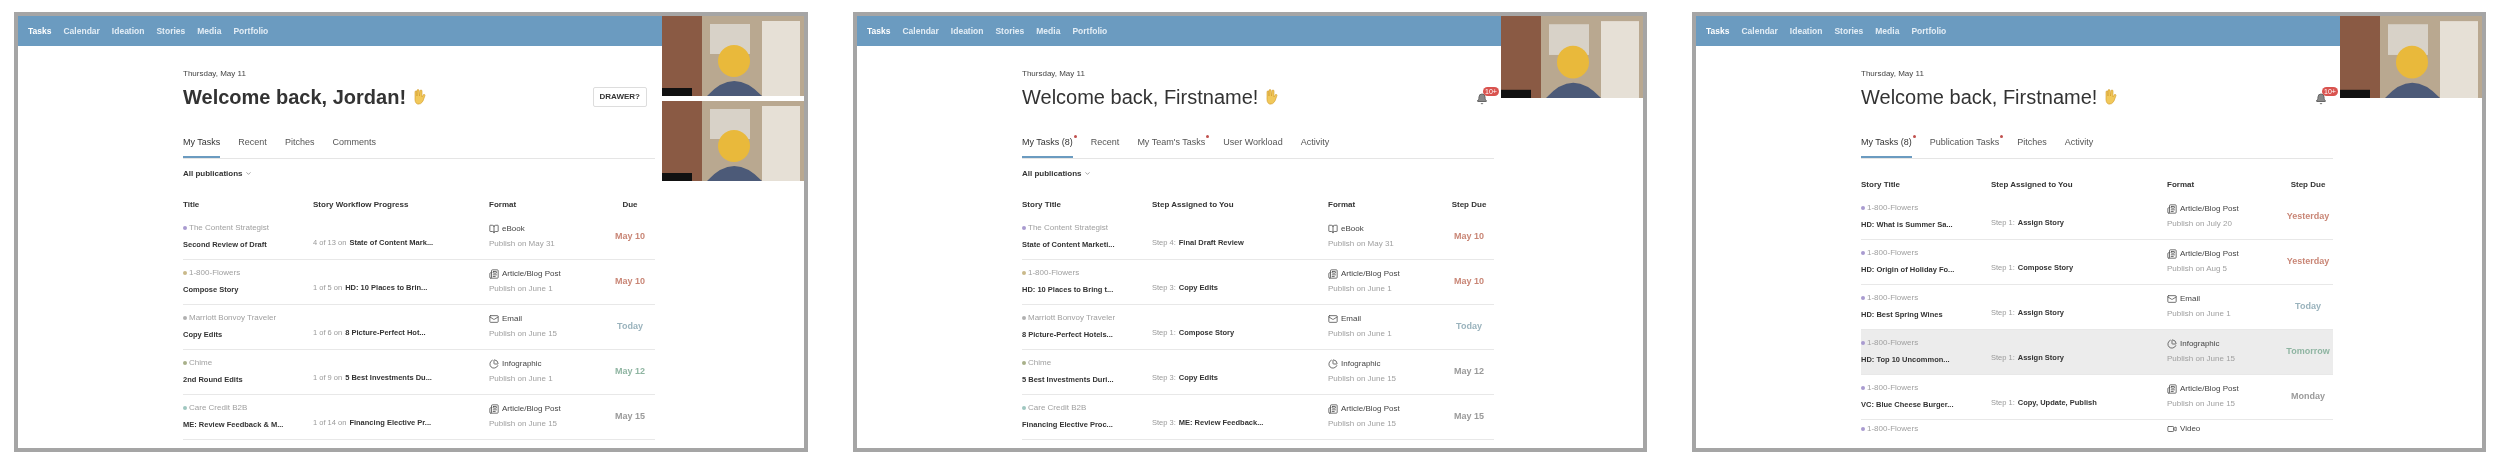 This screenshot has height=465, width=2500. I want to click on publish-date: Publish on July 20, so click(2200, 224).